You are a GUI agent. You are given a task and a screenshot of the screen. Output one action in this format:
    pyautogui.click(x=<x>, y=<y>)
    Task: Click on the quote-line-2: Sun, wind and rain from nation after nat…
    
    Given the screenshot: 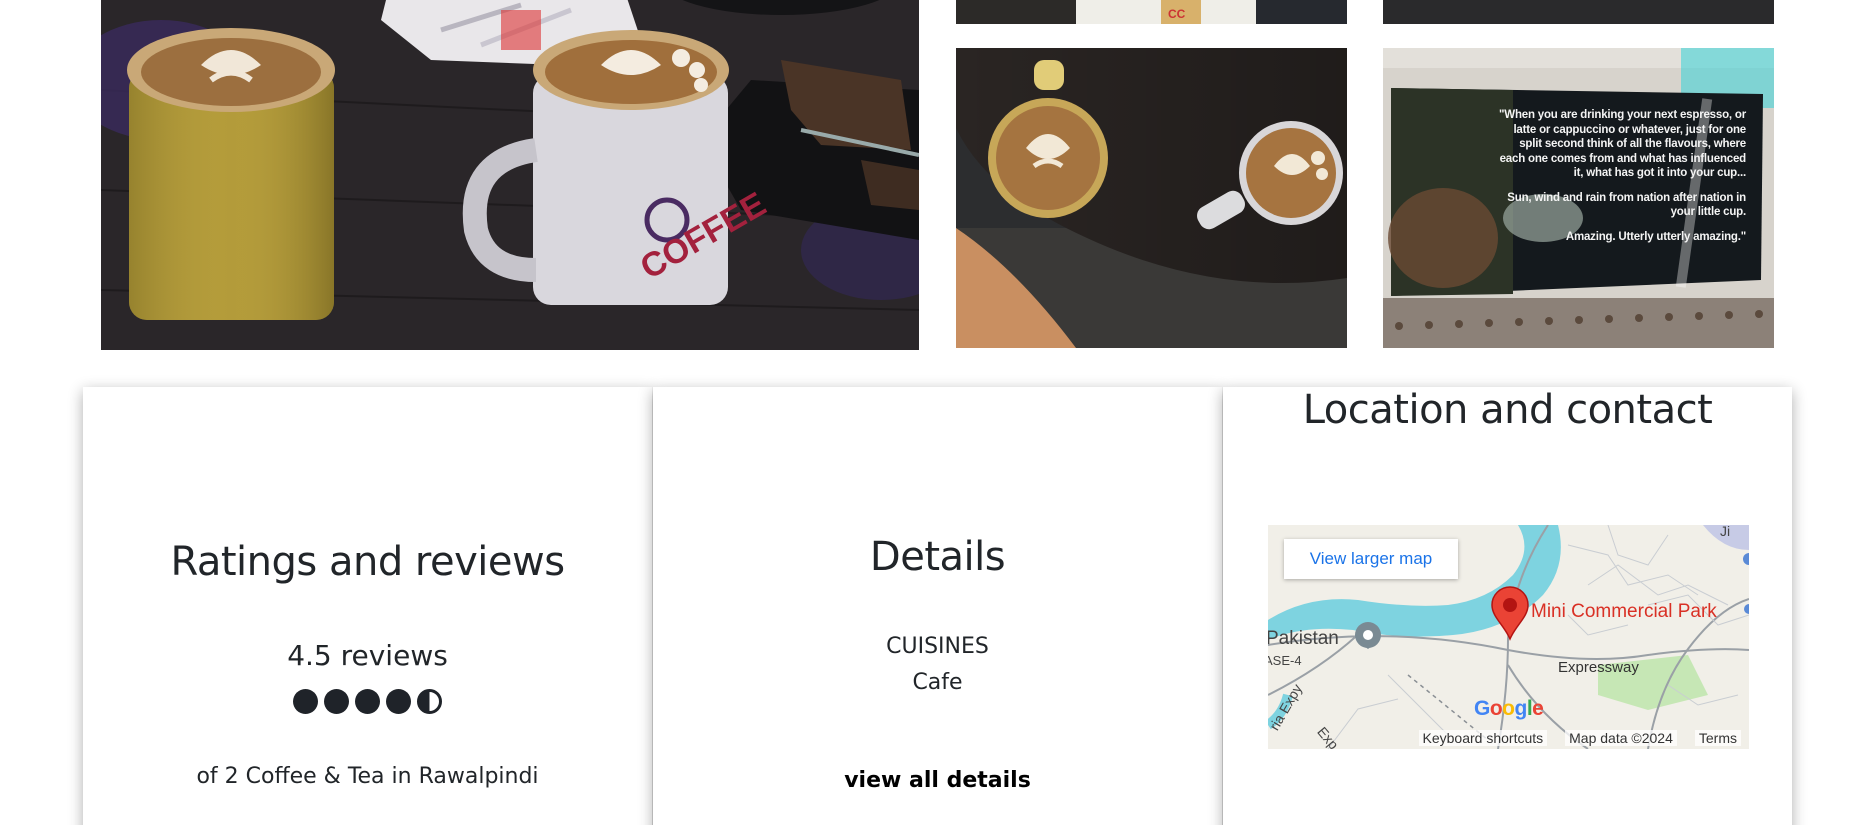 What is the action you would take?
    pyautogui.click(x=1626, y=205)
    